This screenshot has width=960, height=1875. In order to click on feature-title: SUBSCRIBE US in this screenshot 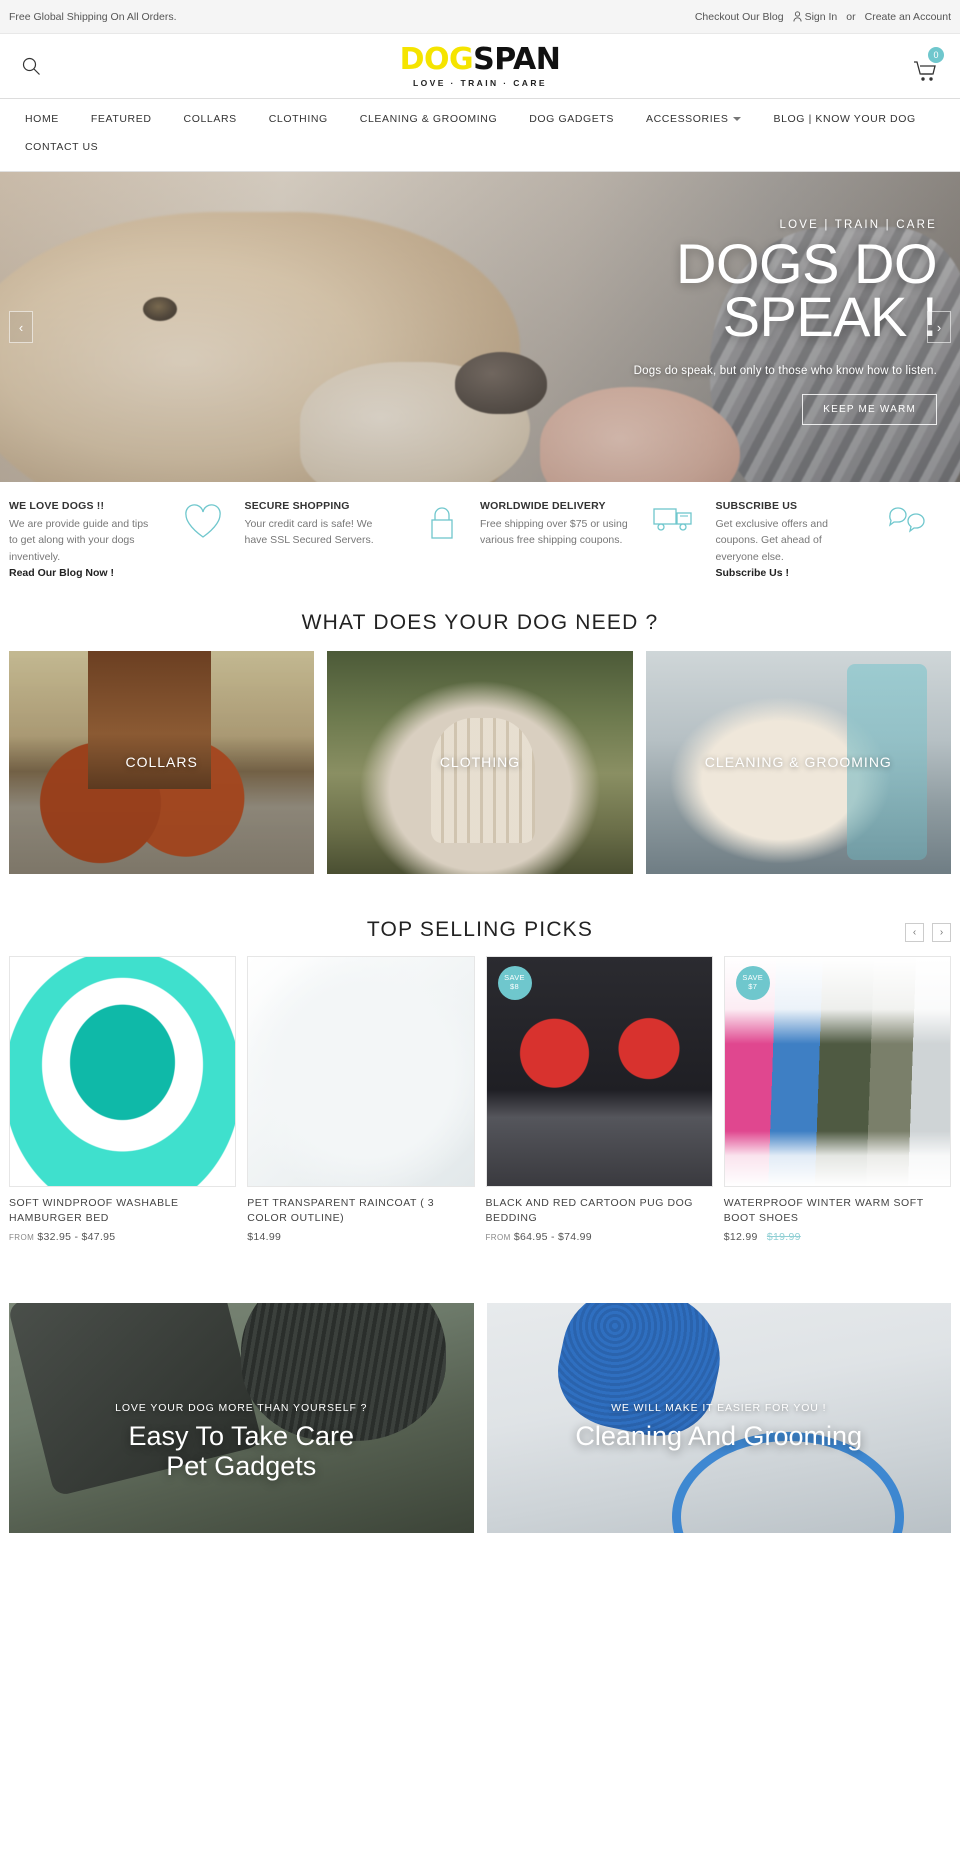, I will do `click(756, 506)`.